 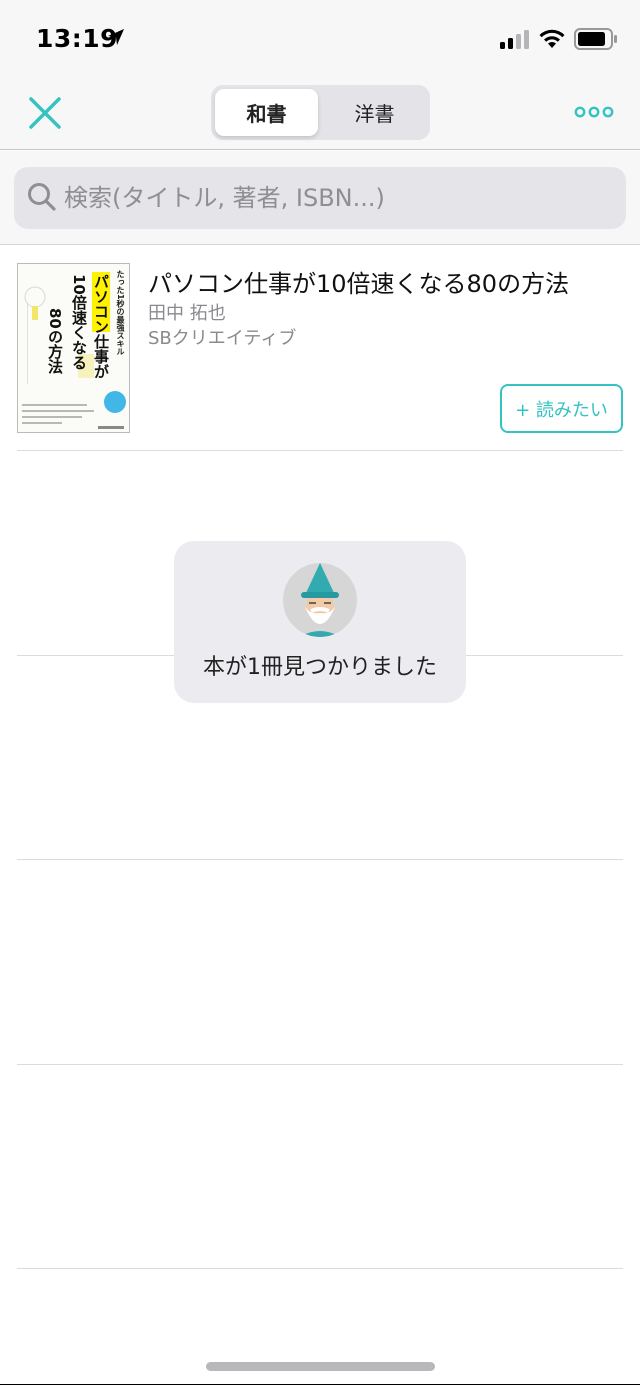 I want to click on cellular-signal-icon, so click(x=514, y=39).